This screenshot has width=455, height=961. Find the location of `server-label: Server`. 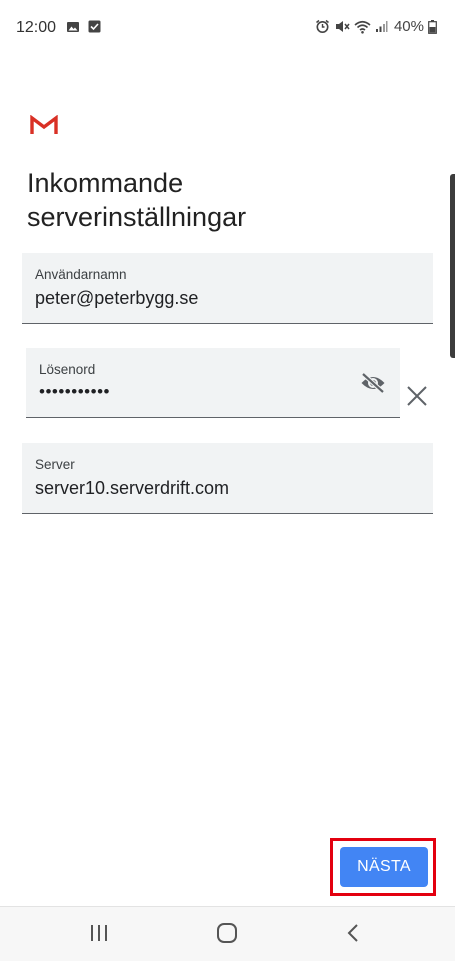

server-label: Server is located at coordinates (55, 464).